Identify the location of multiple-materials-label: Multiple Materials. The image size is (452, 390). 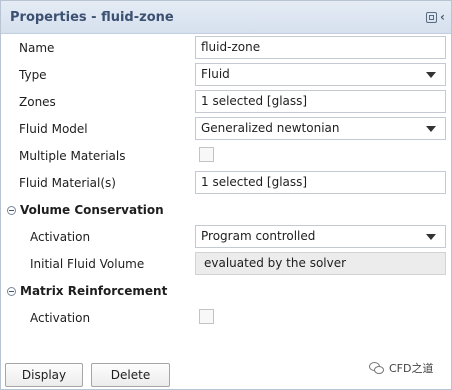
(72, 156).